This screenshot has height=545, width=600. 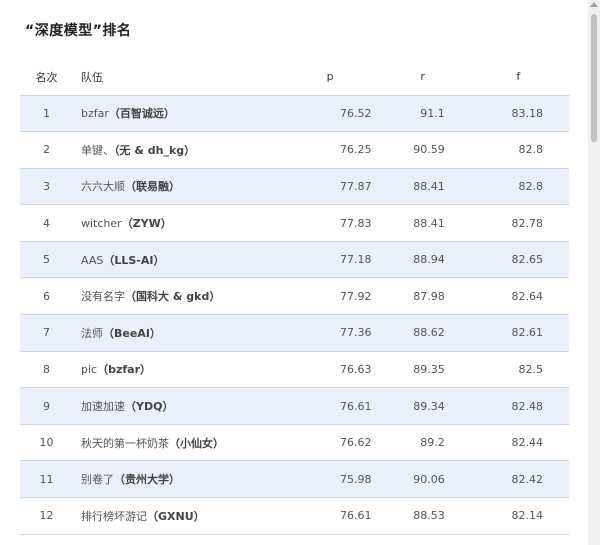 I want to click on f-cell: 82.42, so click(x=517, y=479).